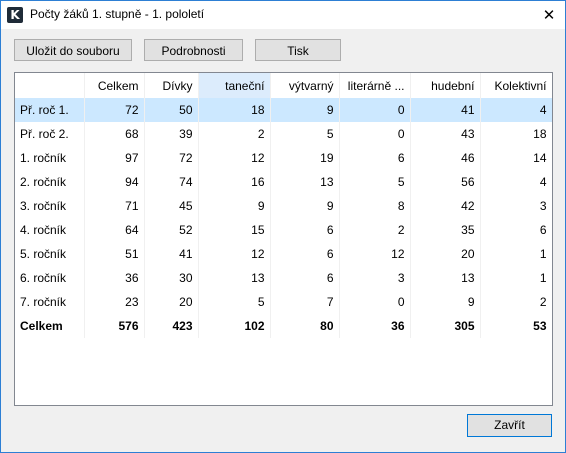 The image size is (566, 453). I want to click on row-label: Př. roč 2., so click(50, 134).